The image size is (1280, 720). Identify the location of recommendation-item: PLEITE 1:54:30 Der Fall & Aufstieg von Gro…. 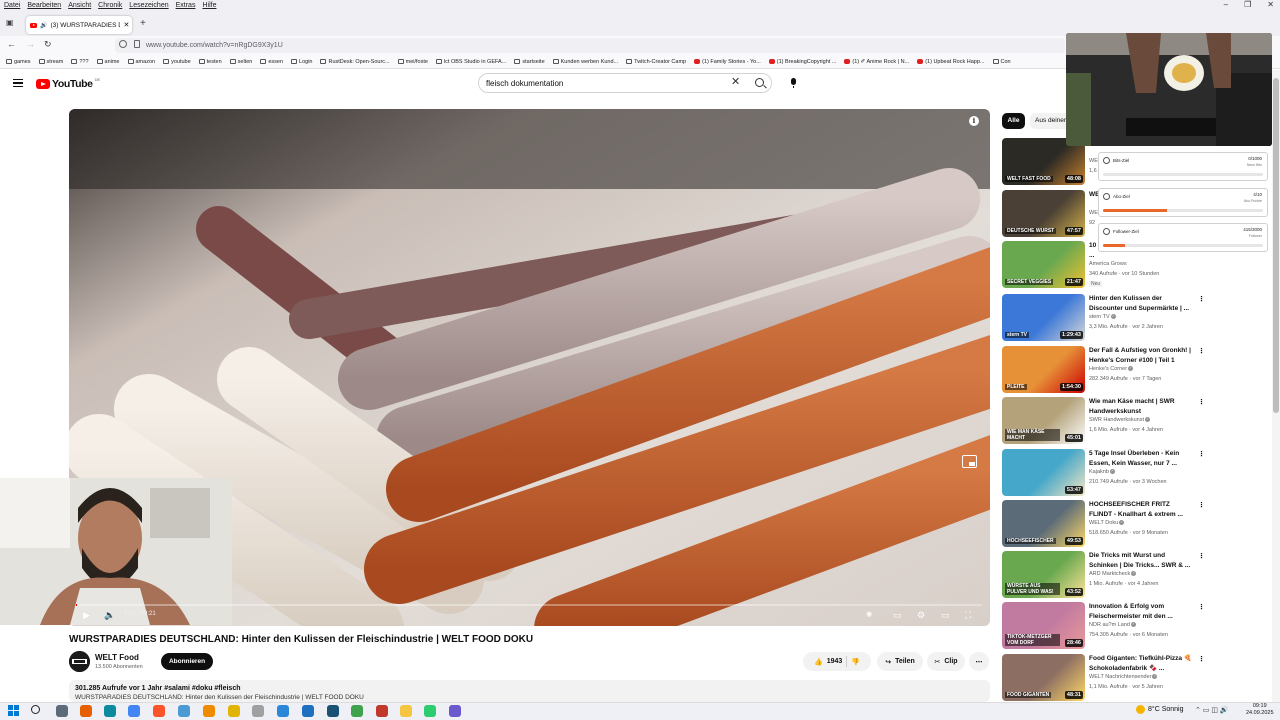
(1137, 370).